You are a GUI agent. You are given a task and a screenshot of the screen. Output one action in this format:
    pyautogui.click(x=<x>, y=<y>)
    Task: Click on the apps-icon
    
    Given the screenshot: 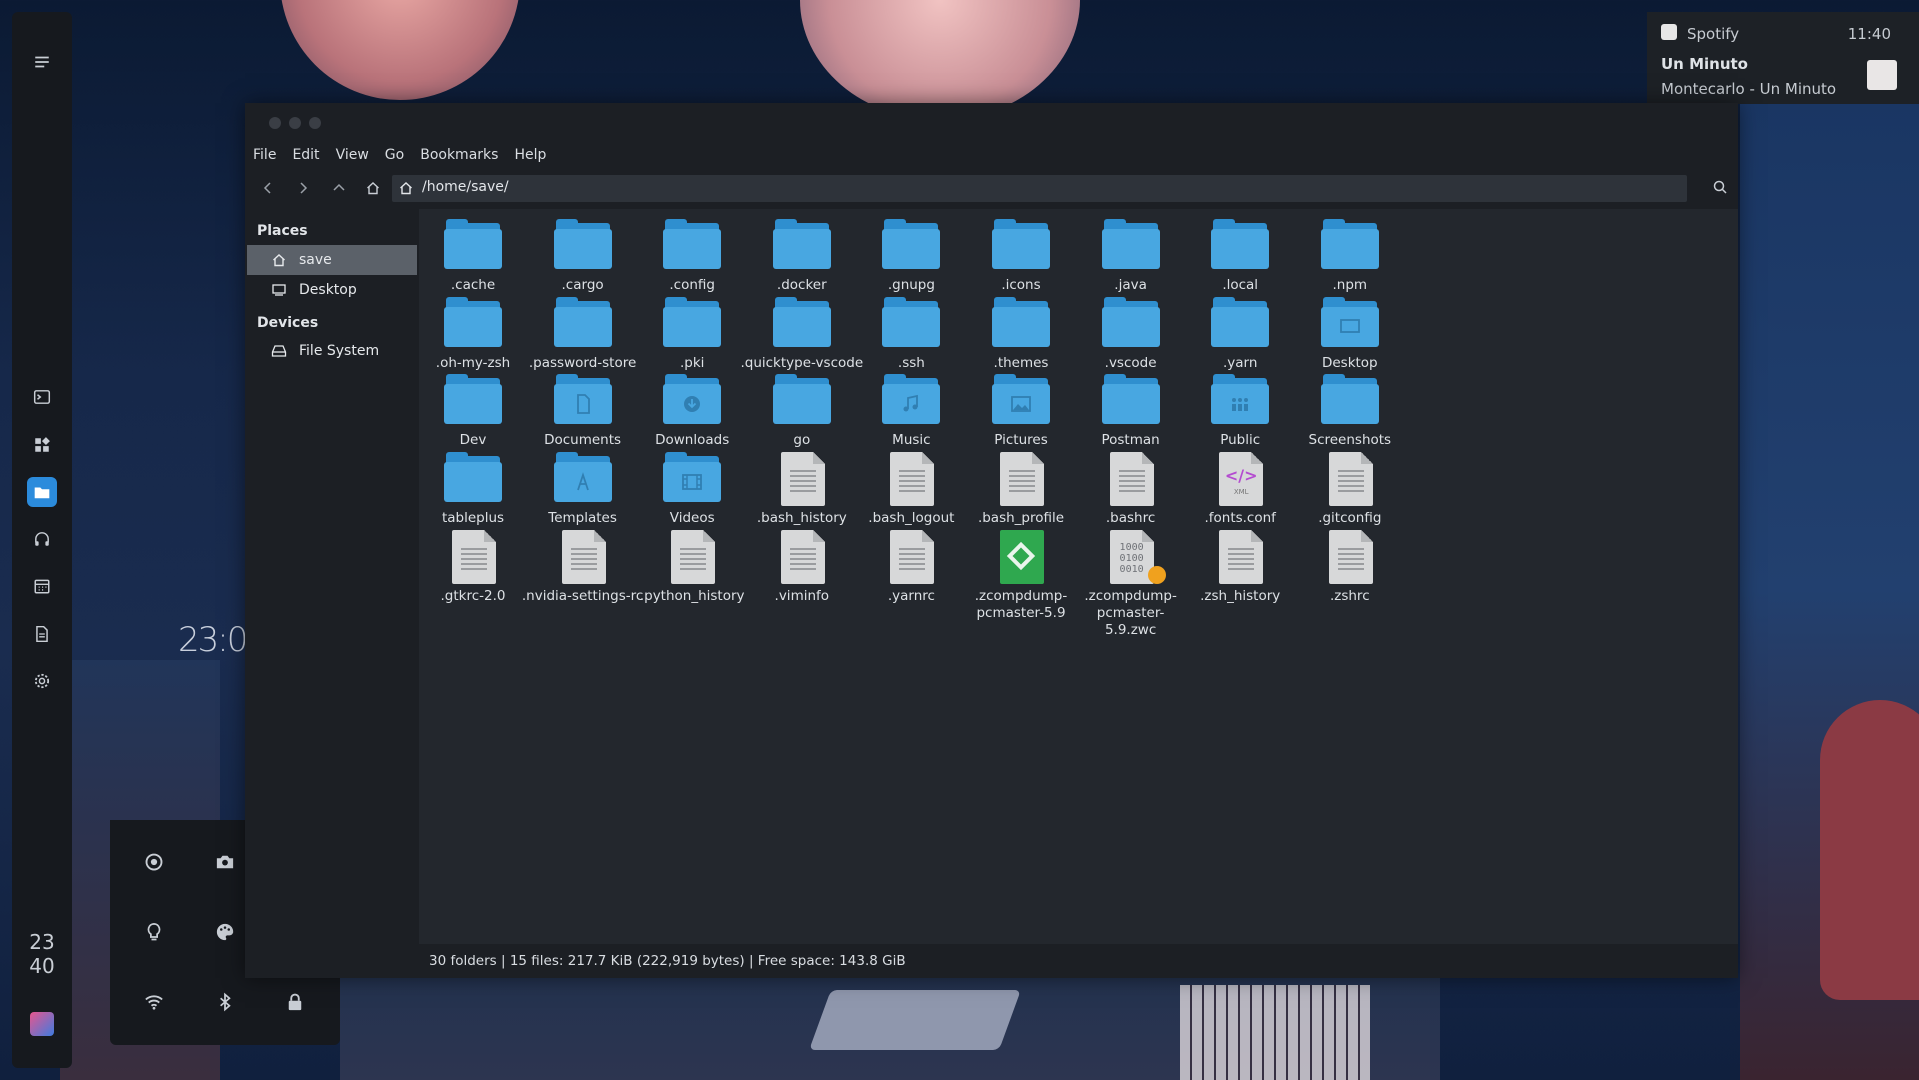 What is the action you would take?
    pyautogui.click(x=42, y=445)
    